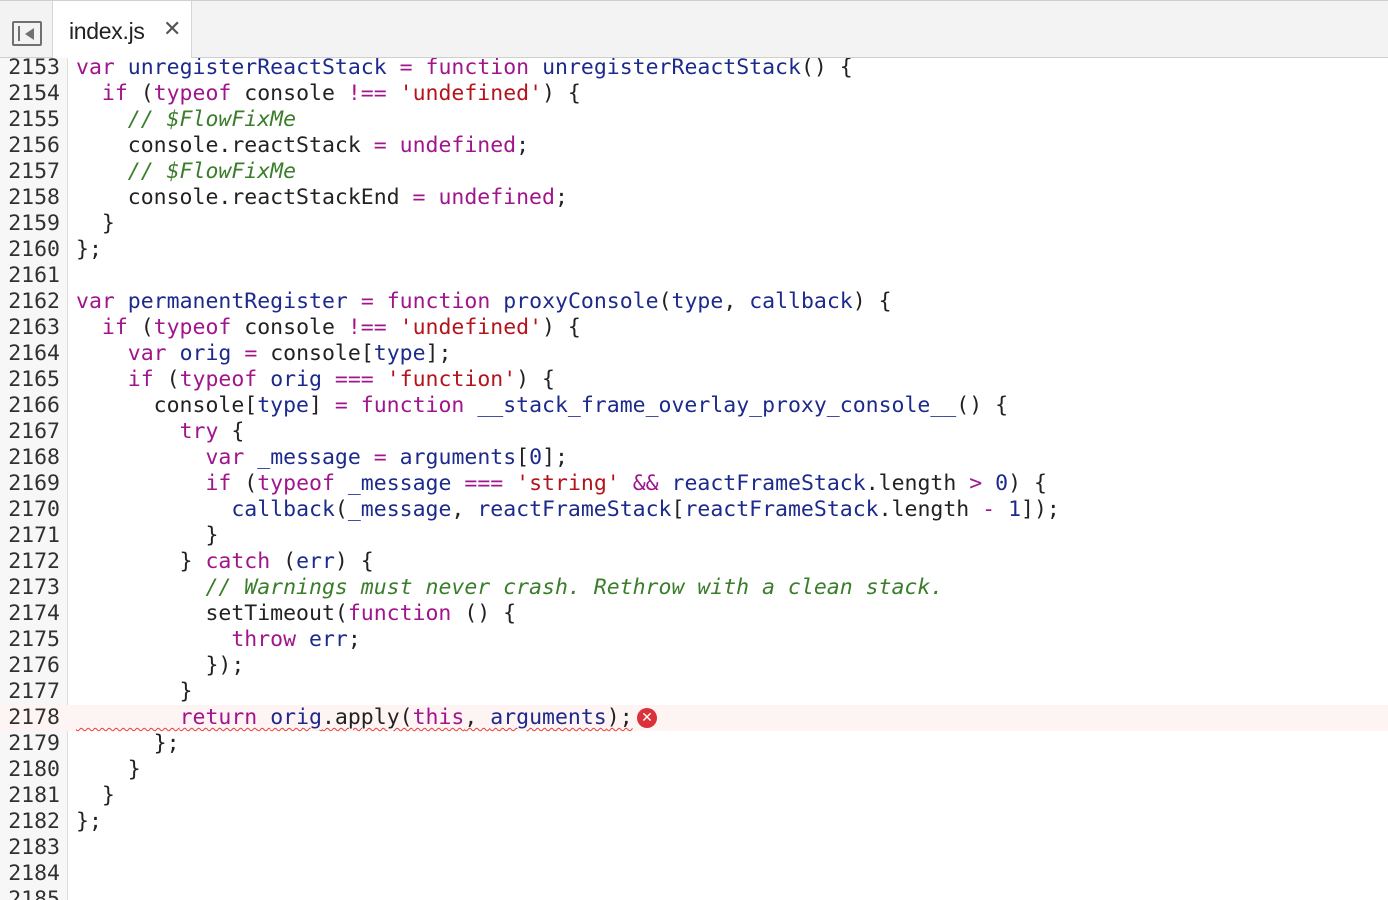 This screenshot has height=900, width=1388. What do you see at coordinates (34, 119) in the screenshot?
I see `line-number: 2155` at bounding box center [34, 119].